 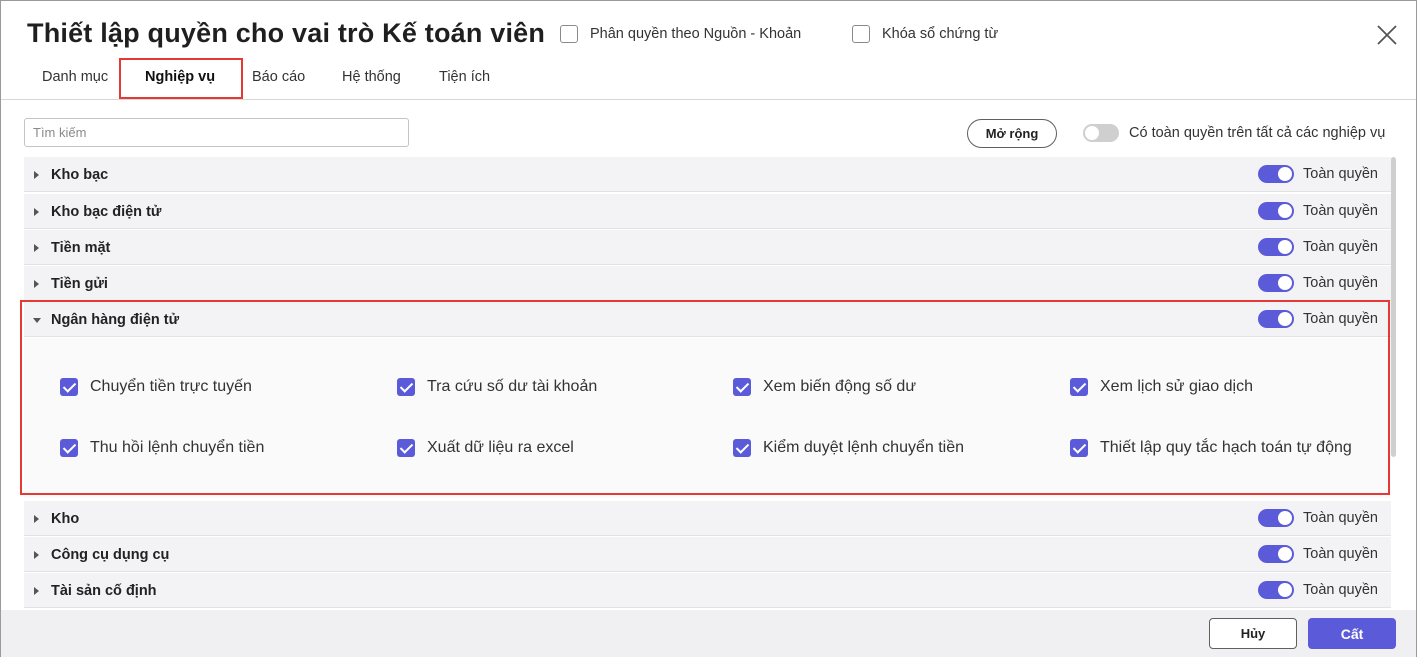 What do you see at coordinates (104, 591) in the screenshot?
I see `category-name: Tài sản cố định` at bounding box center [104, 591].